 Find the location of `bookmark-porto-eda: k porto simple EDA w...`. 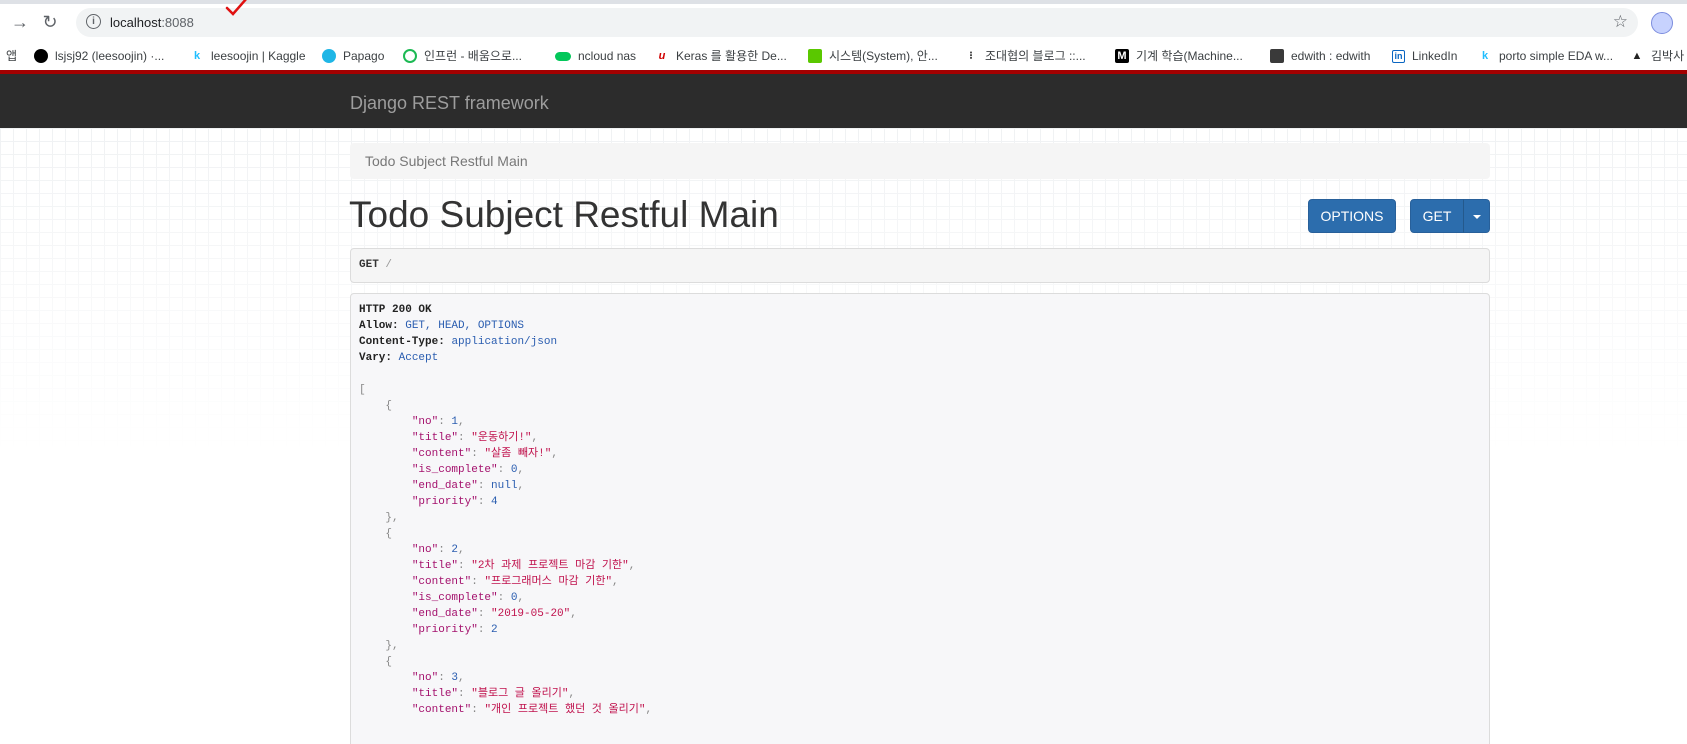

bookmark-porto-eda: k porto simple EDA w... is located at coordinates (1545, 56).